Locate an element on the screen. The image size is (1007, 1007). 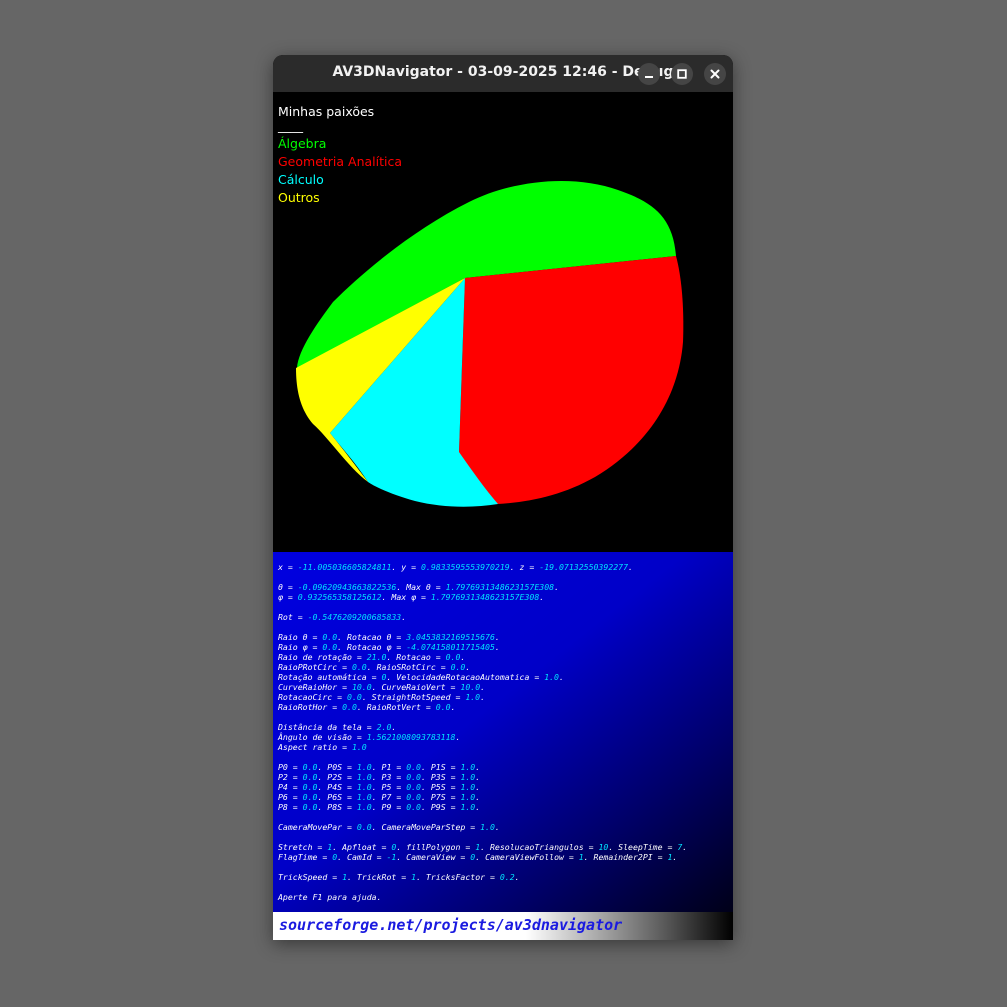
minimize-icon is located at coordinates (649, 77).